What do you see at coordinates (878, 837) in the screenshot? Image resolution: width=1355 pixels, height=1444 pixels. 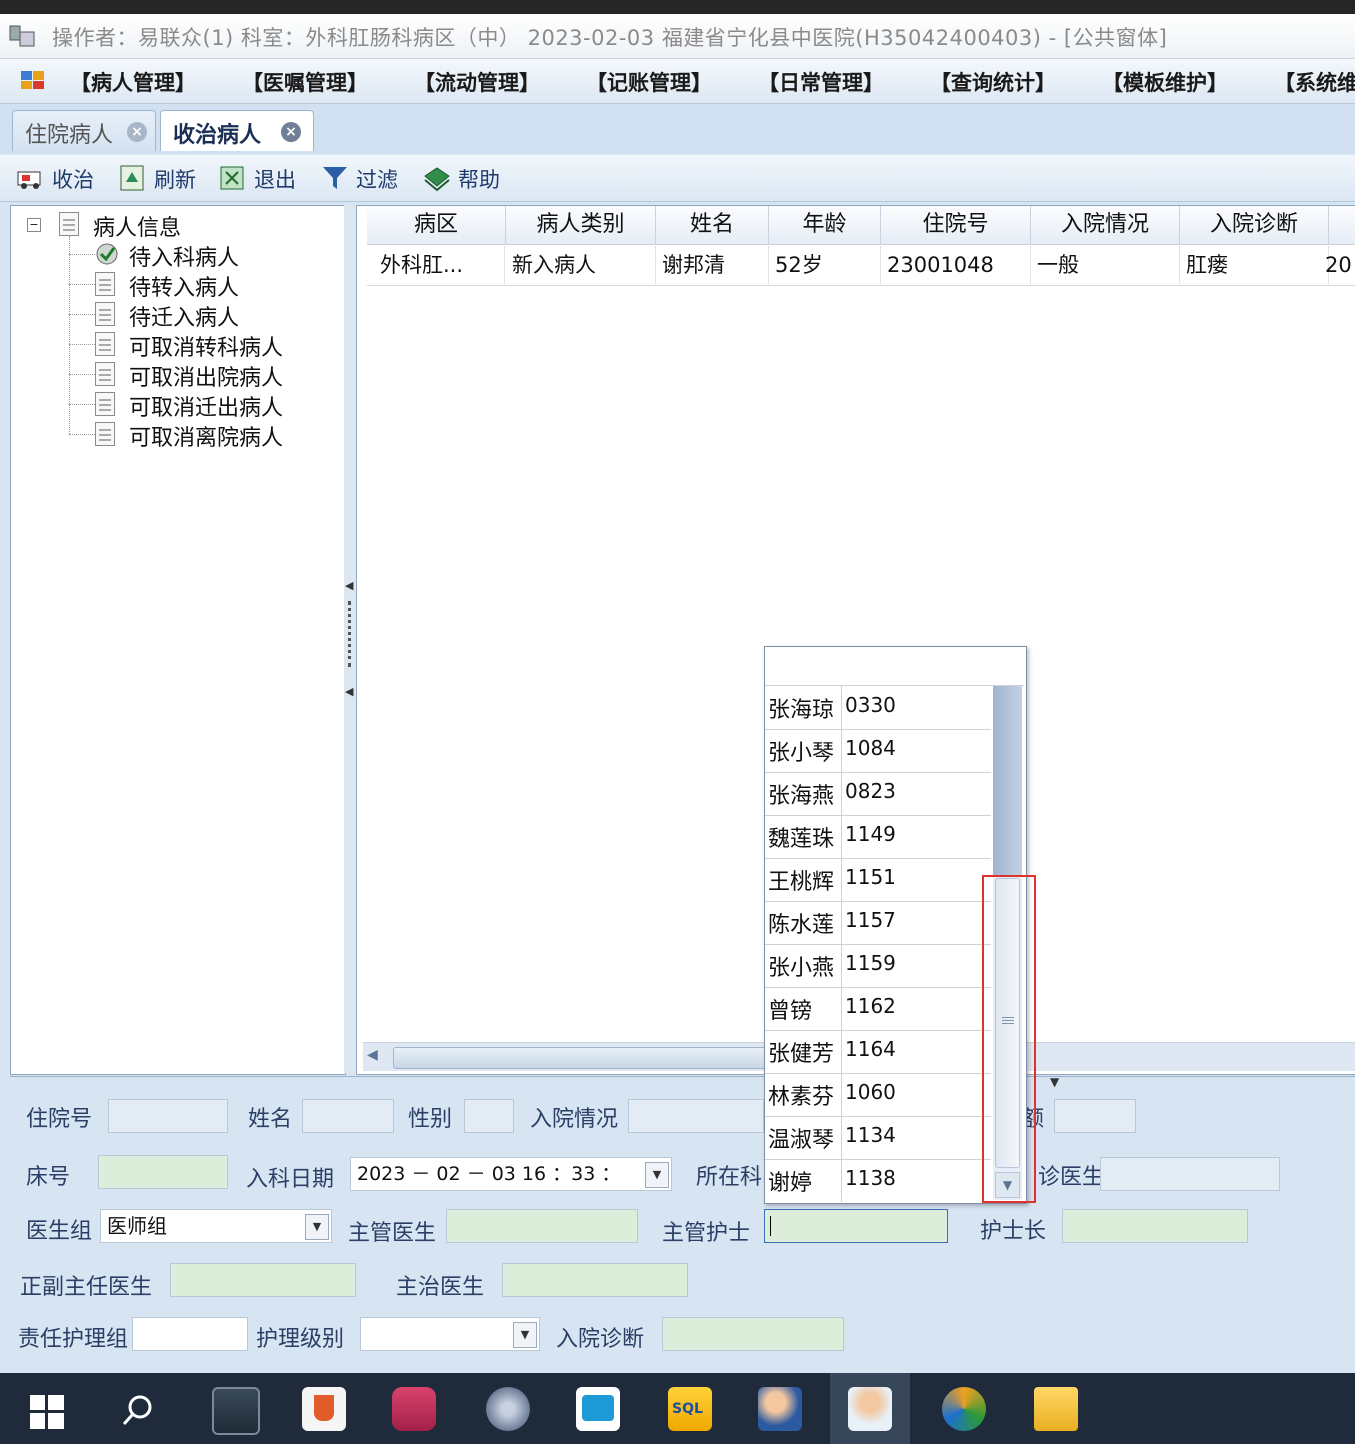 I see `list-item: 魏莲珠 1149` at bounding box center [878, 837].